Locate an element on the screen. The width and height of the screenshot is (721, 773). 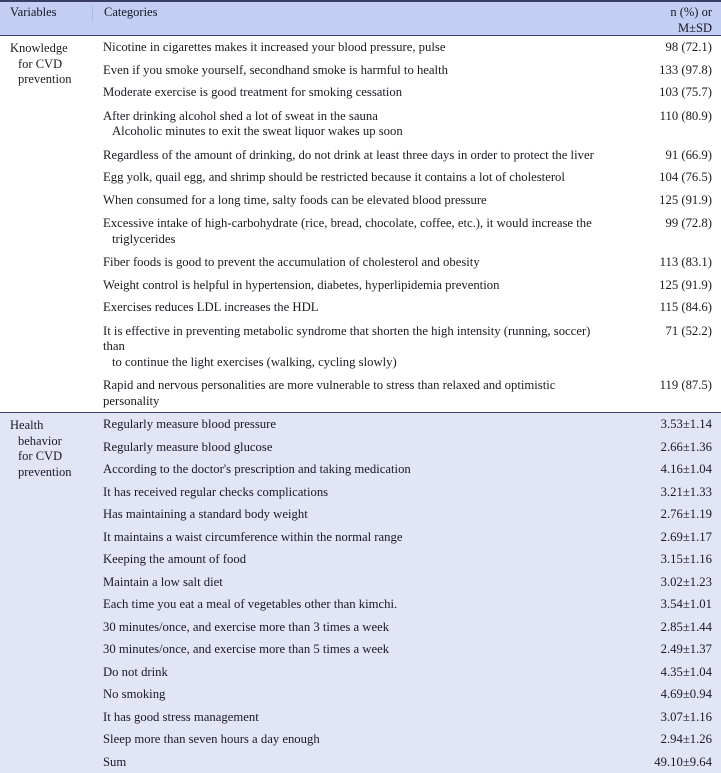
row-value: 98 (72.1) is located at coordinates (670, 48).